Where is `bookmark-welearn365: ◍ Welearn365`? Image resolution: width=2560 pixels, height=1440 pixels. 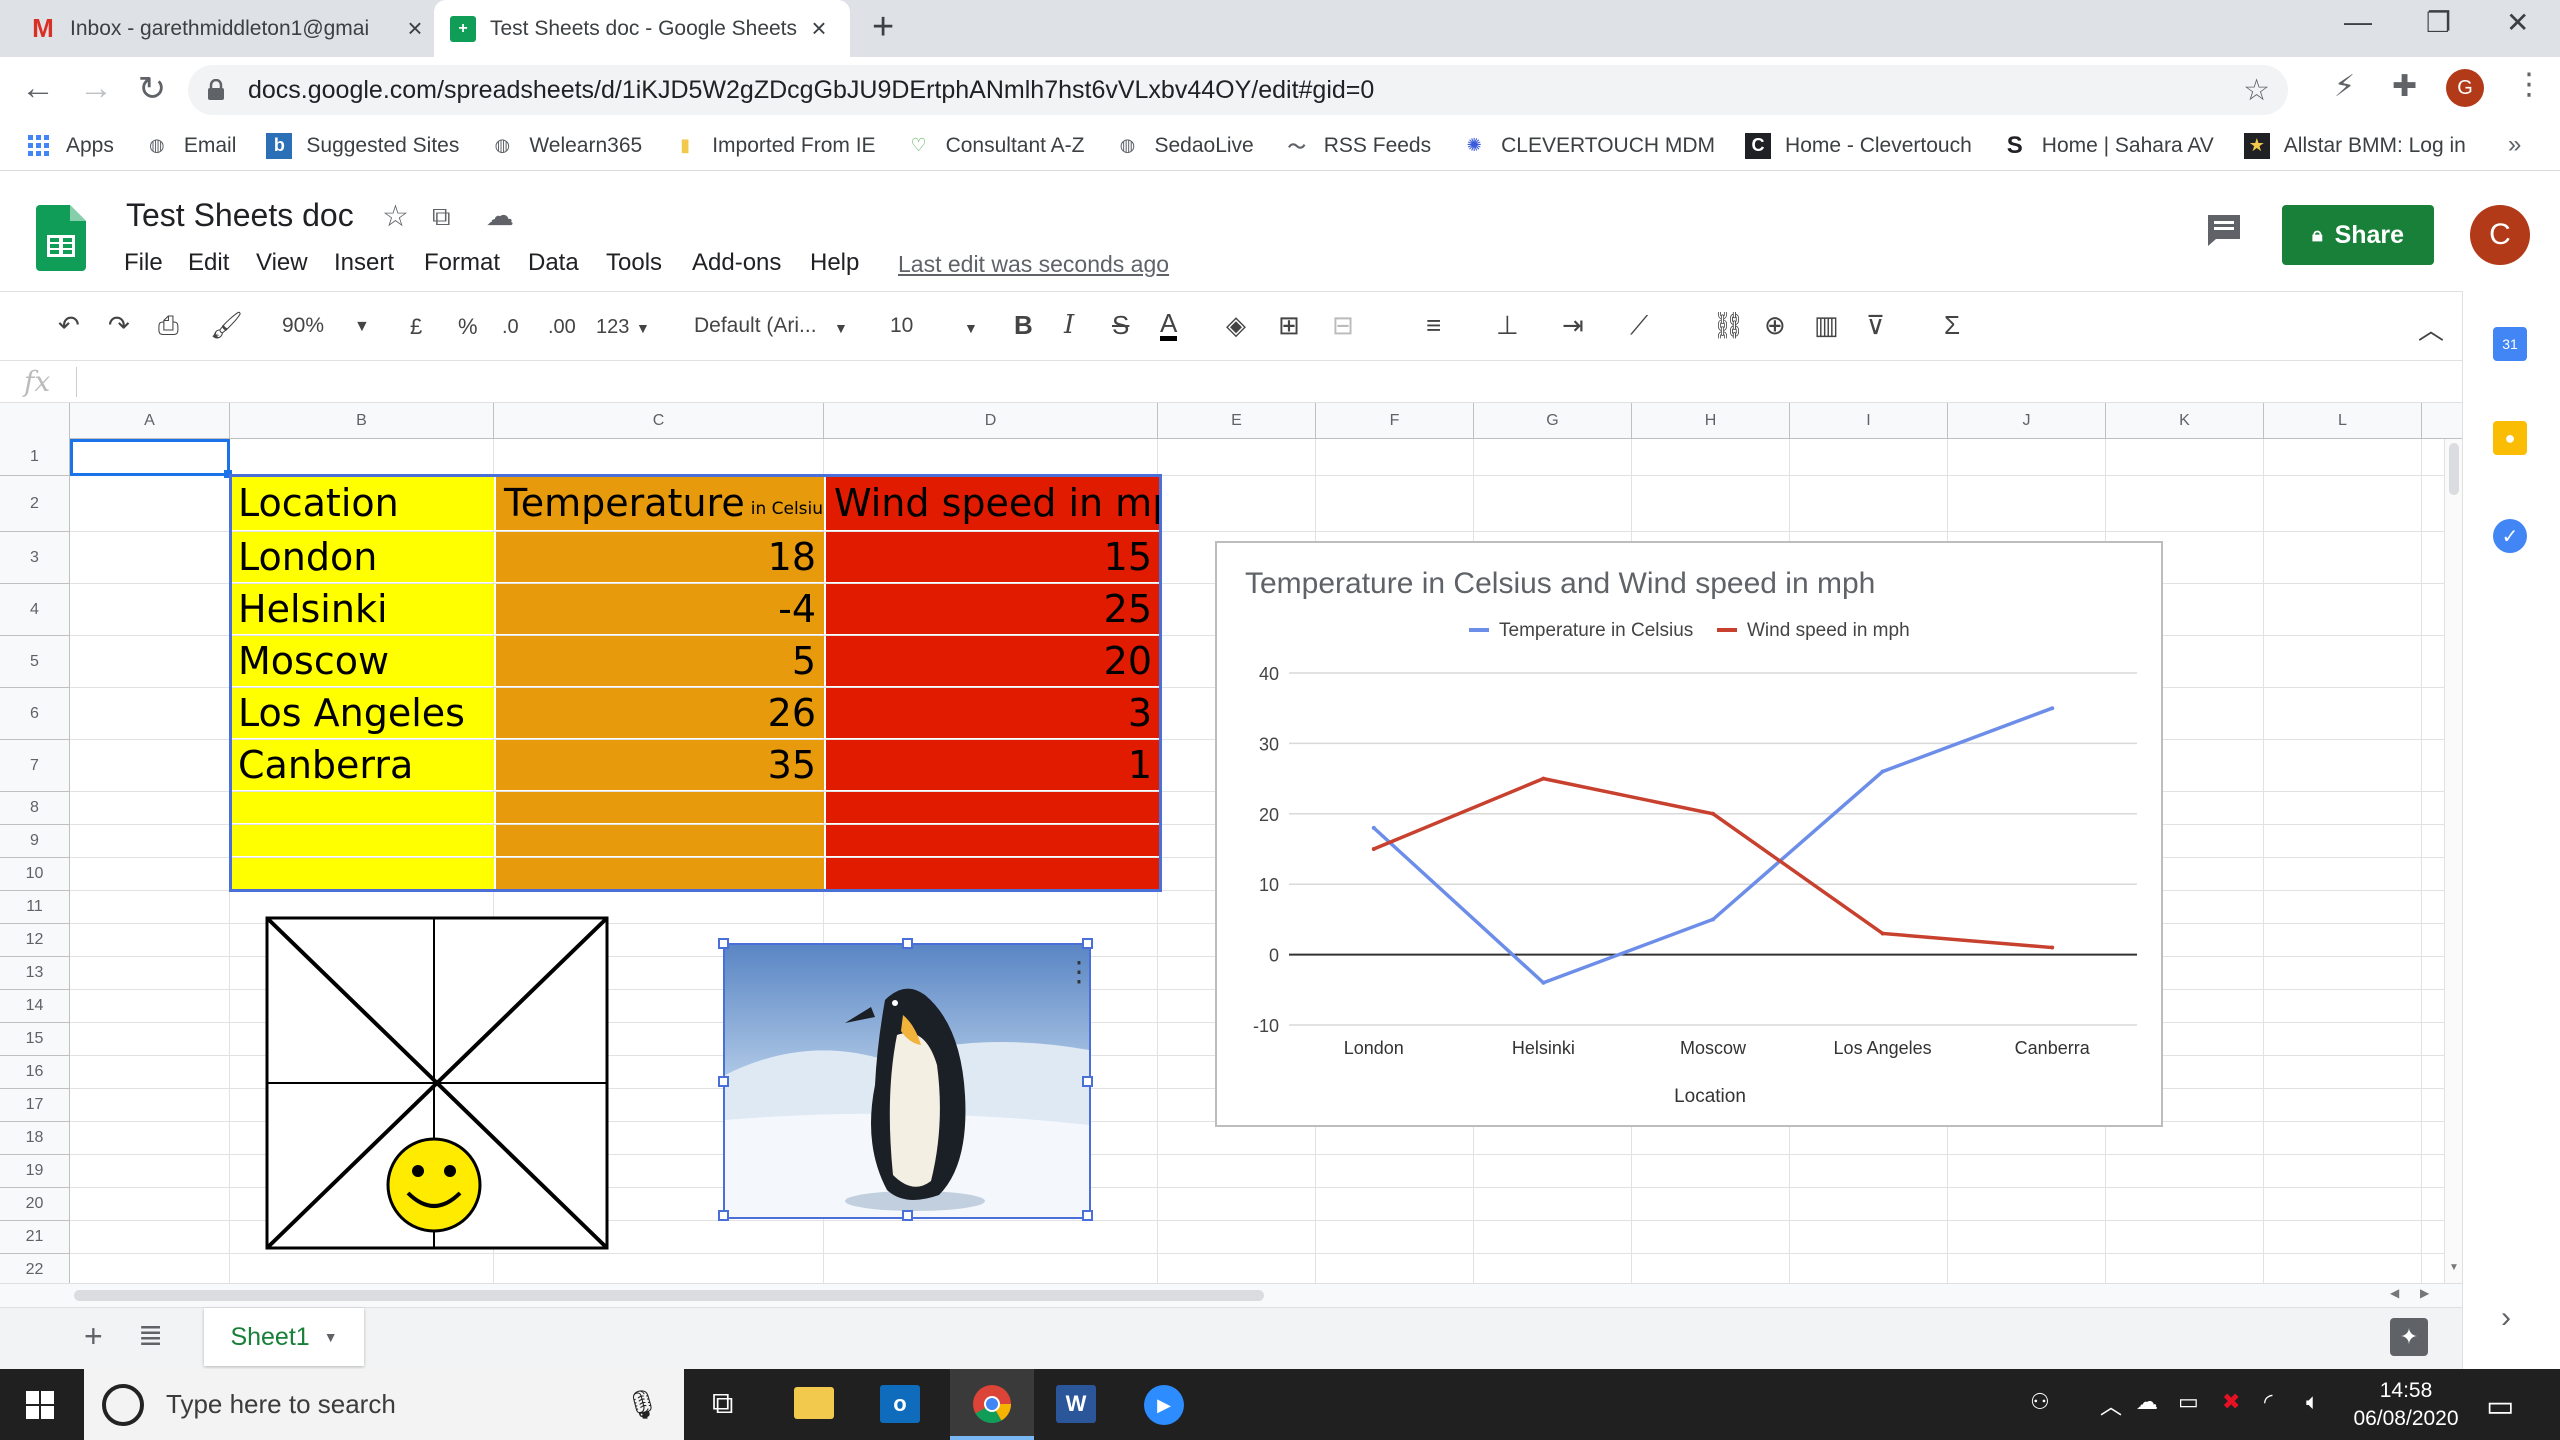
bookmark-welearn365: ◍ Welearn365 is located at coordinates (565, 146).